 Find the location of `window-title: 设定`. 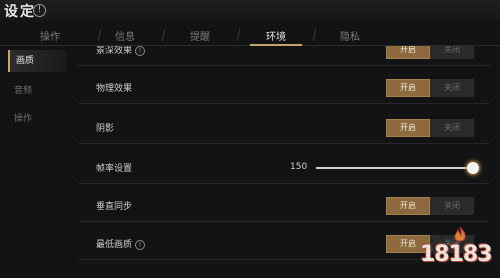

window-title: 设定 is located at coordinates (20, 12).